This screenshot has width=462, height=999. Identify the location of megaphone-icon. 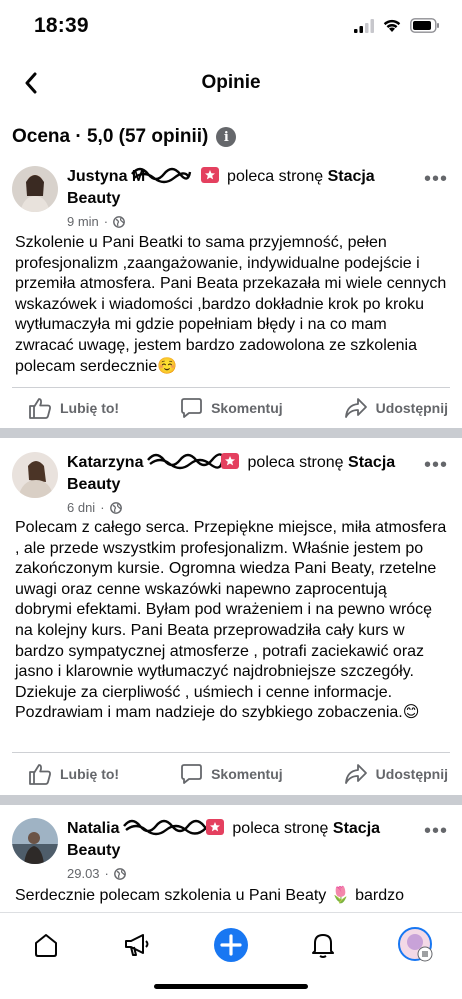
(137, 945).